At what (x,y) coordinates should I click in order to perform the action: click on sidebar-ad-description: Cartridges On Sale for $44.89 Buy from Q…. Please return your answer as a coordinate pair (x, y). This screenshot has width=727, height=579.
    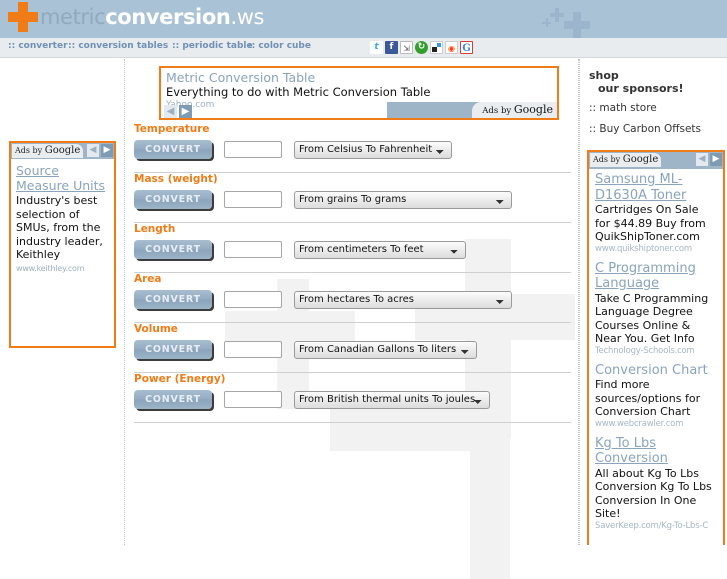
    Looking at the image, I should click on (650, 223).